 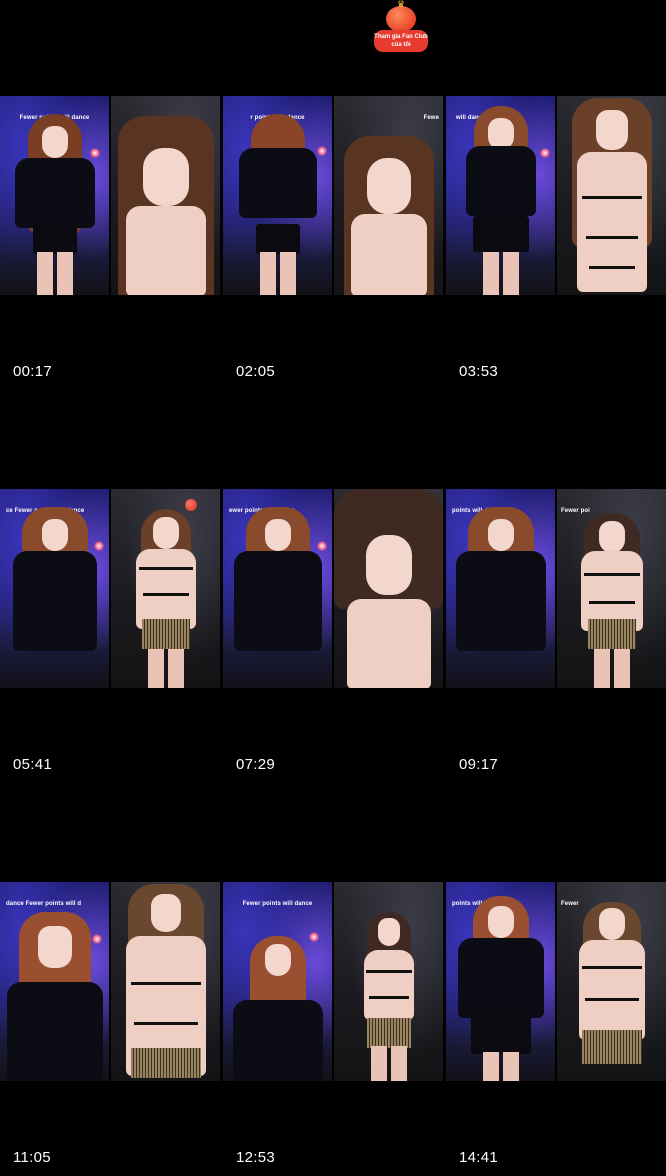 I want to click on overlay-caption: Fewer points will dance, so click(x=277, y=904).